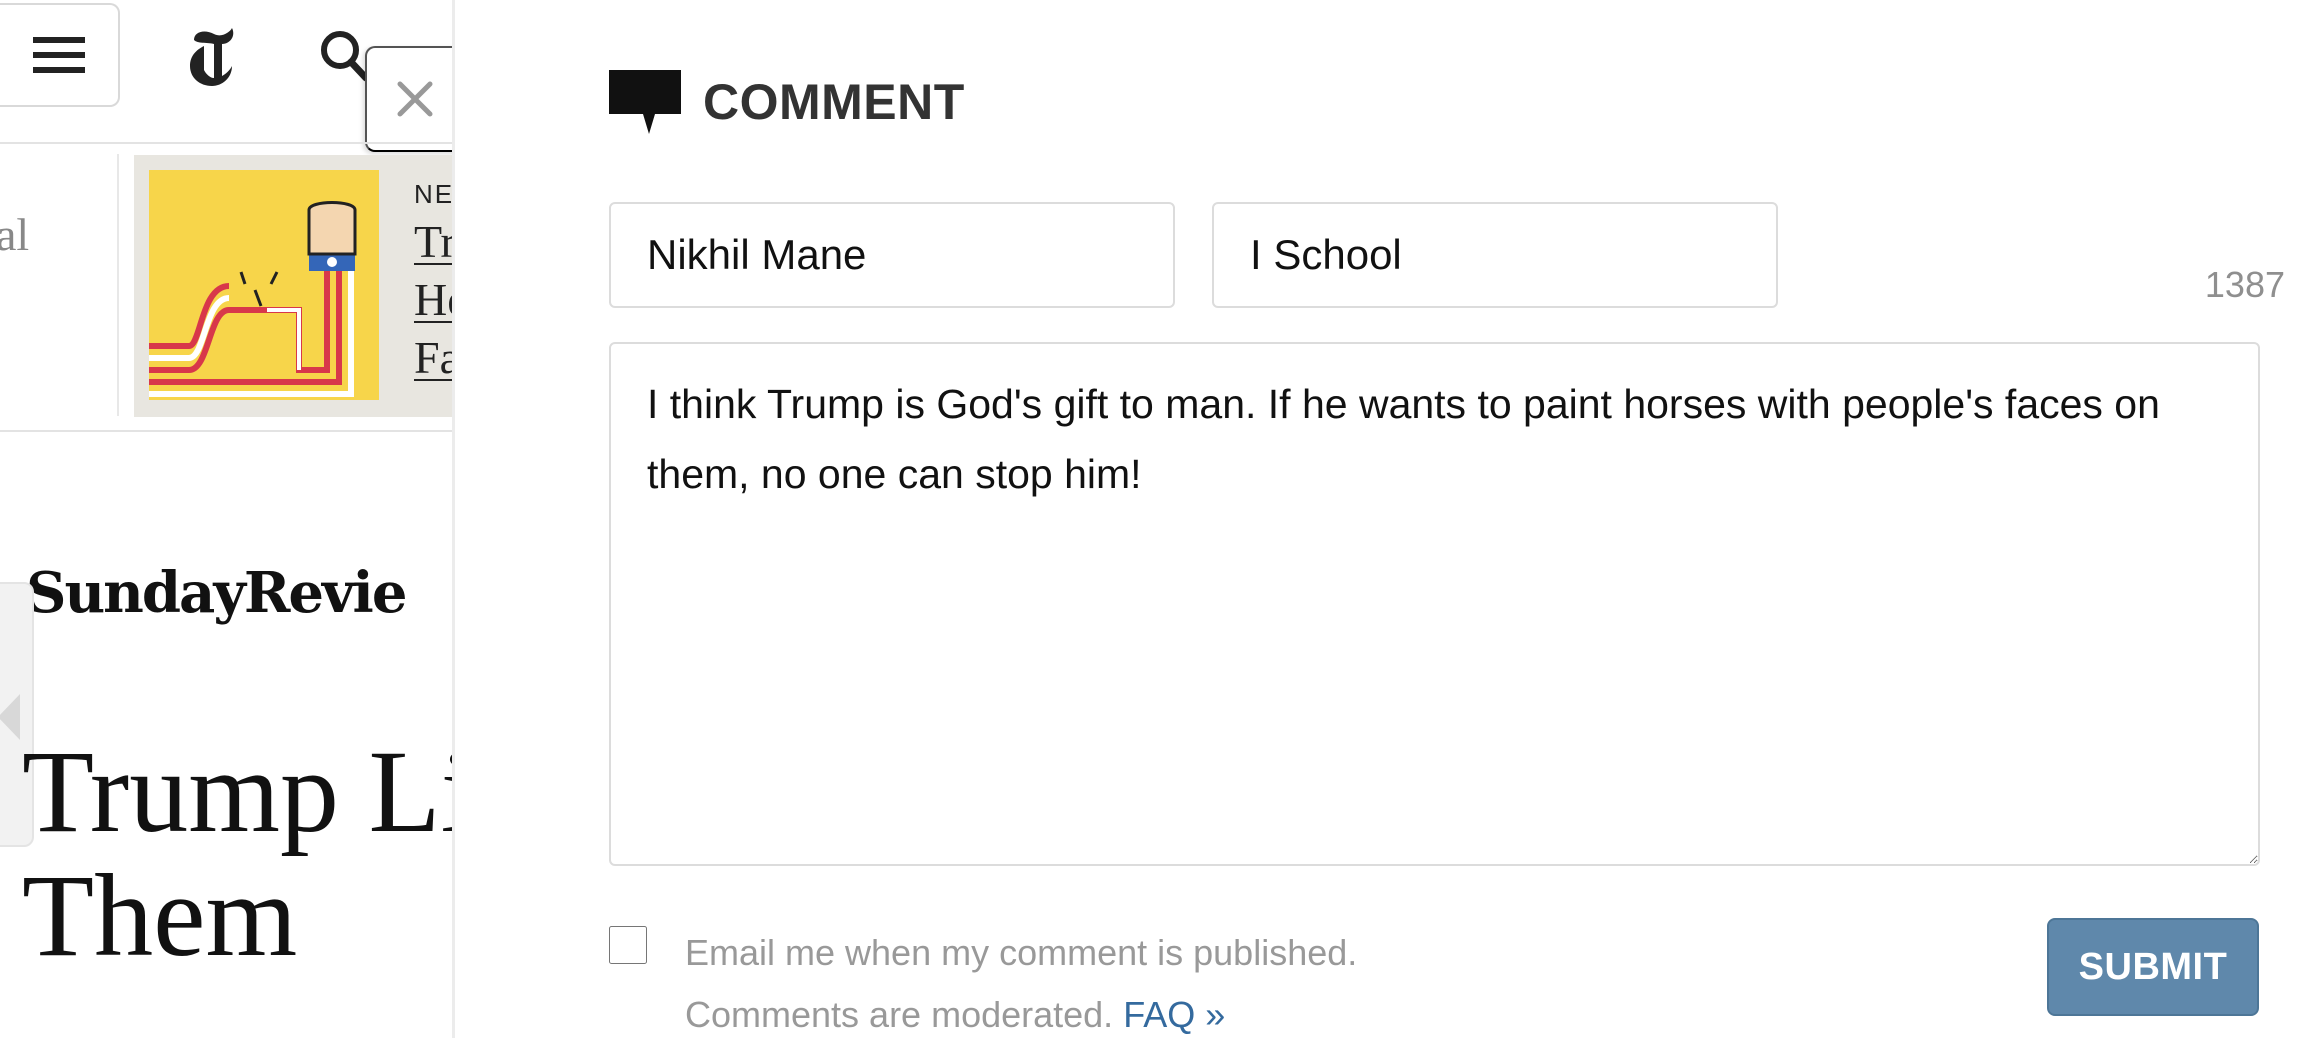 This screenshot has width=2314, height=1038. What do you see at coordinates (1174, 1014) in the screenshot?
I see `faq-link: FAQ »` at bounding box center [1174, 1014].